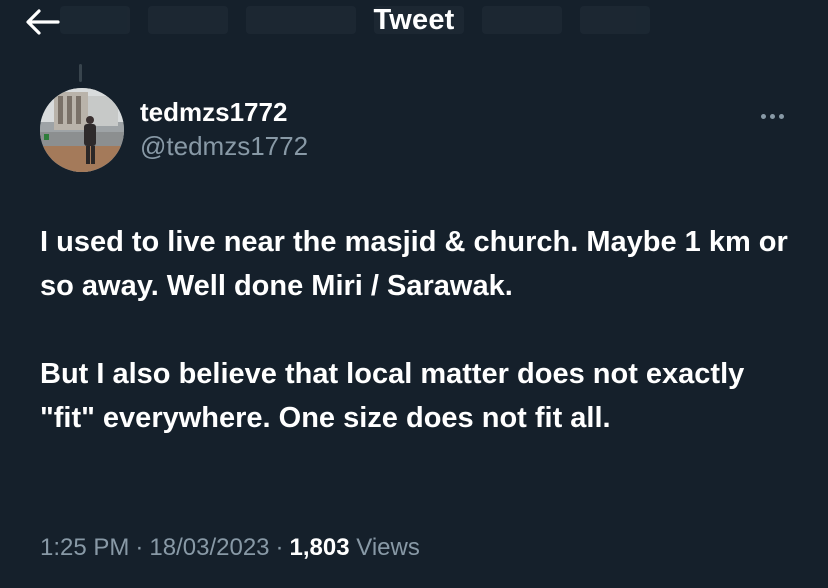  I want to click on views-label: Views, so click(388, 547).